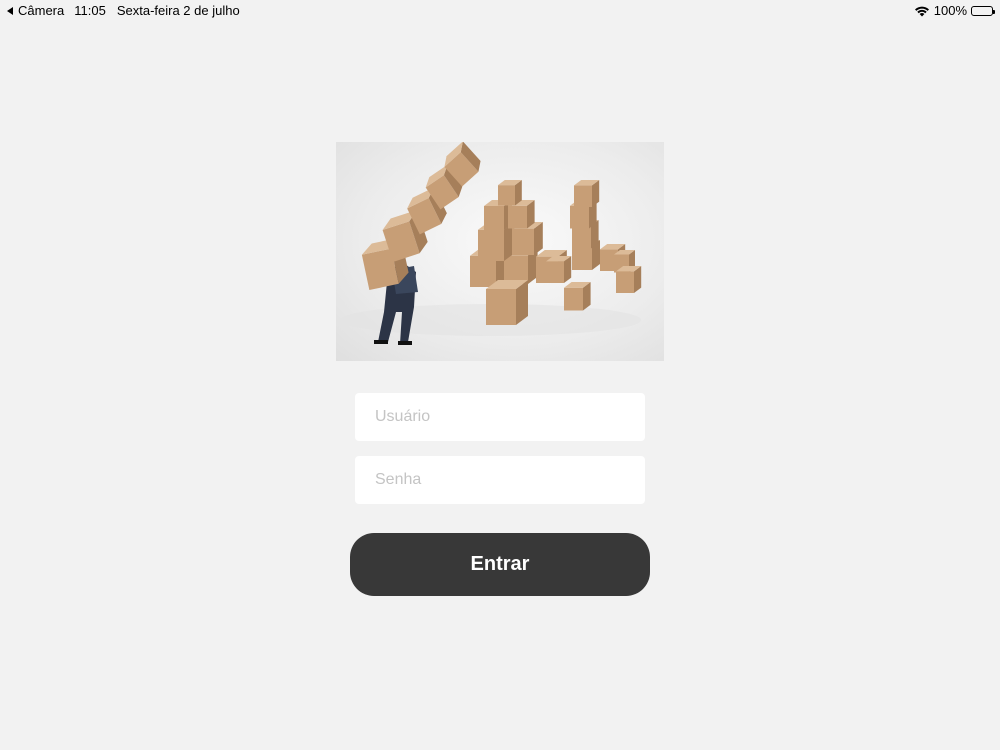  I want to click on wifi-icon, so click(921, 11).